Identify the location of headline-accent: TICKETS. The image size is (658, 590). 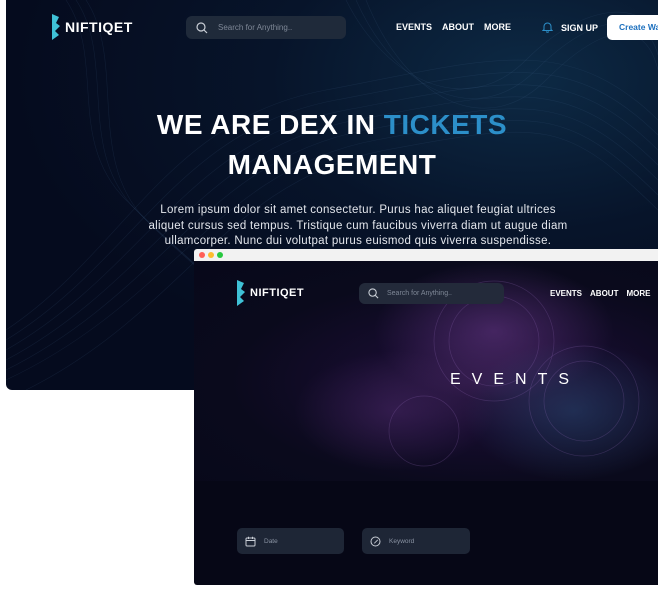
(445, 124).